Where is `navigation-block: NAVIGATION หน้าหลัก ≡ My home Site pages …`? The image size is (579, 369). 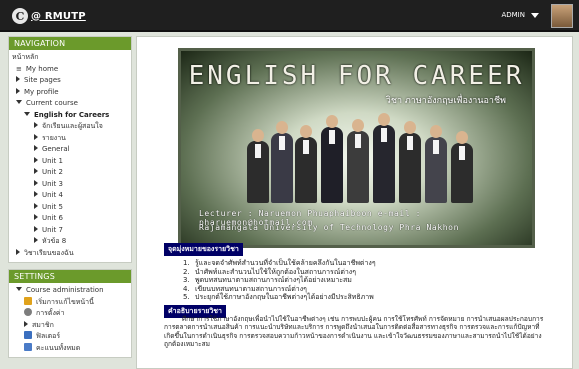 navigation-block: NAVIGATION หน้าหลัก ≡ My home Site pages … is located at coordinates (70, 149).